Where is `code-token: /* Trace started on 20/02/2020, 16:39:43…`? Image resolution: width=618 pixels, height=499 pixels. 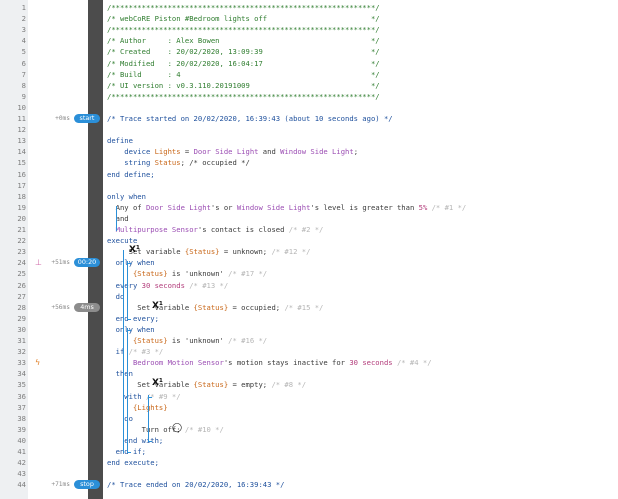 code-token: /* Trace started on 20/02/2020, 16:39:43… is located at coordinates (250, 118).